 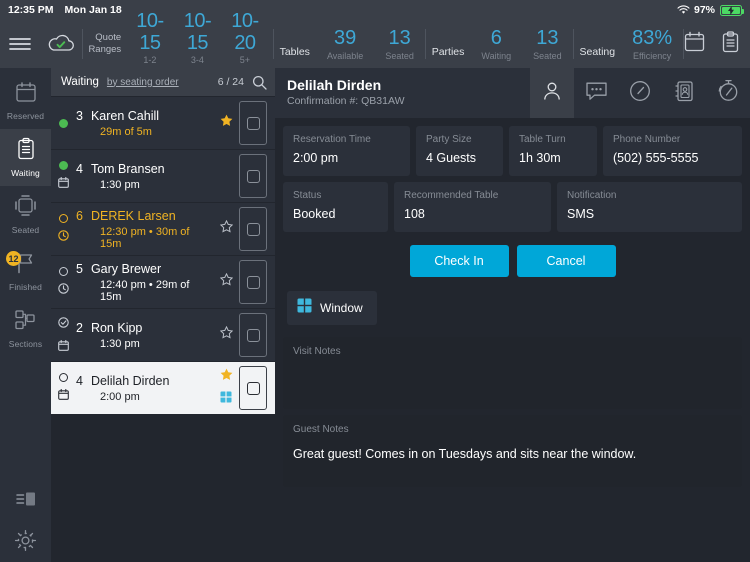 I want to click on tables-group-title: Tables, so click(x=294, y=52).